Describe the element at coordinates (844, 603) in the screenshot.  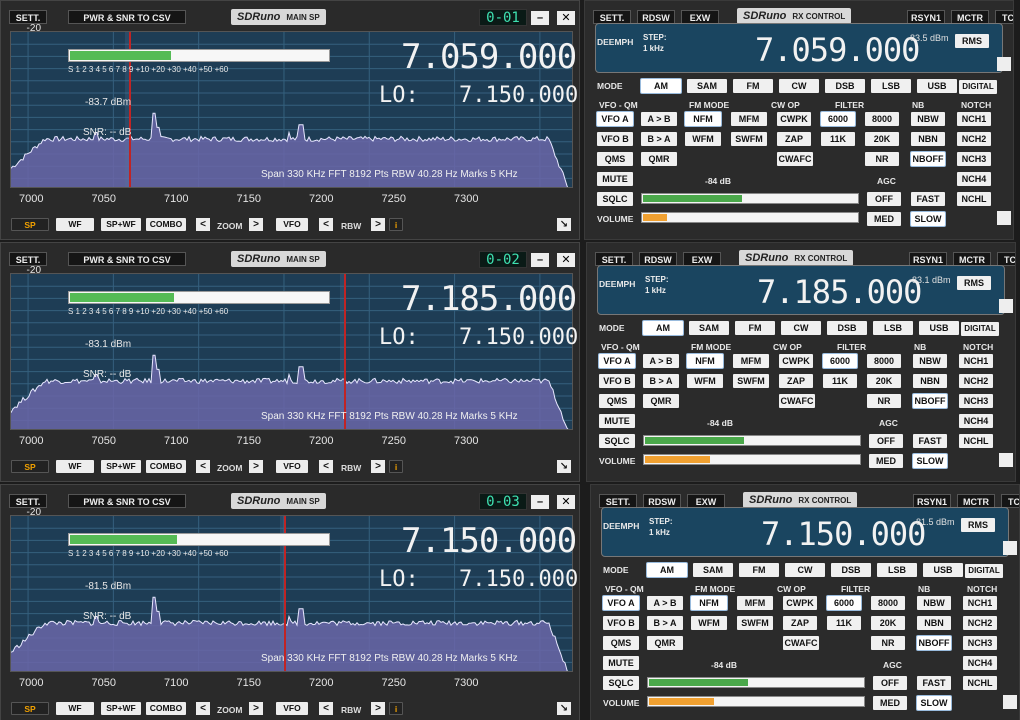
I see `filter-6000-button: 6000` at that location.